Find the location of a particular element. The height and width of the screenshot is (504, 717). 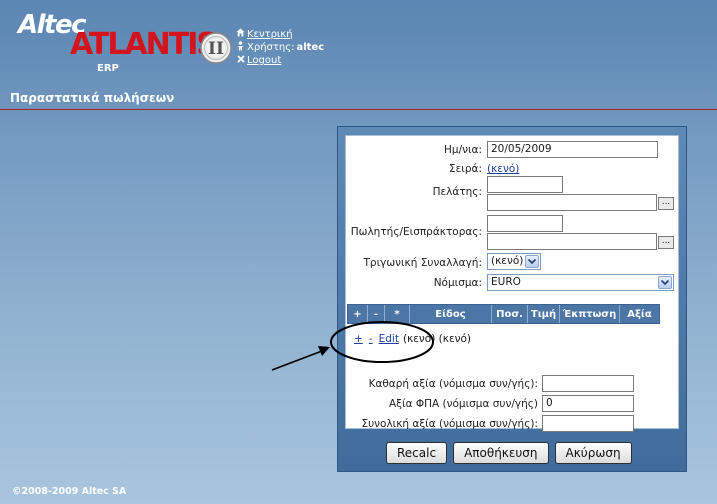

currency-select: EURO is located at coordinates (580, 282).